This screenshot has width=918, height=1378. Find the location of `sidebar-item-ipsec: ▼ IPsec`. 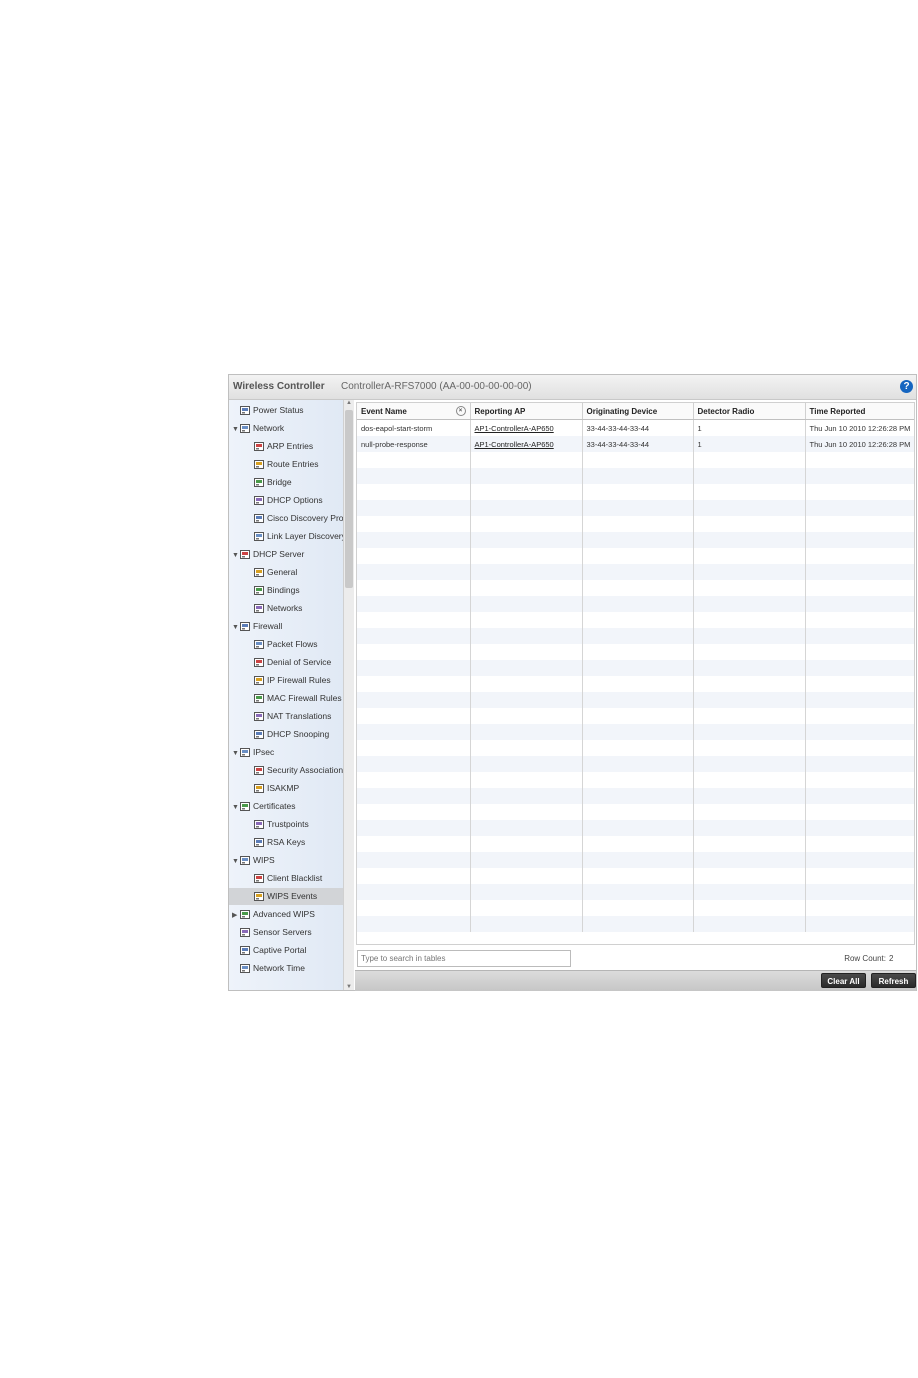

sidebar-item-ipsec: ▼ IPsec is located at coordinates (251, 752).